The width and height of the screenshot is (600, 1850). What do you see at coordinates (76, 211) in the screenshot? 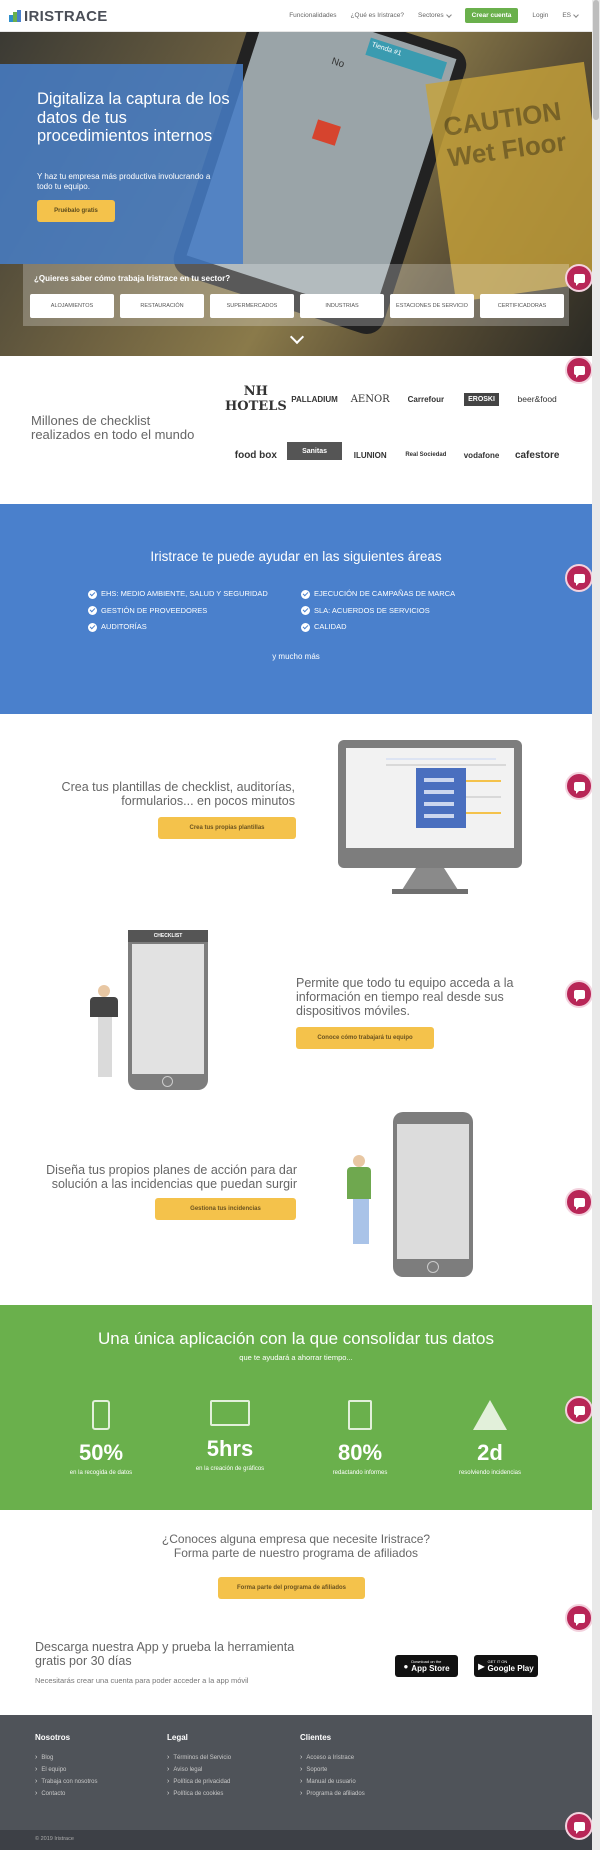
I see `try-free-button: Pruébalo gratis` at bounding box center [76, 211].